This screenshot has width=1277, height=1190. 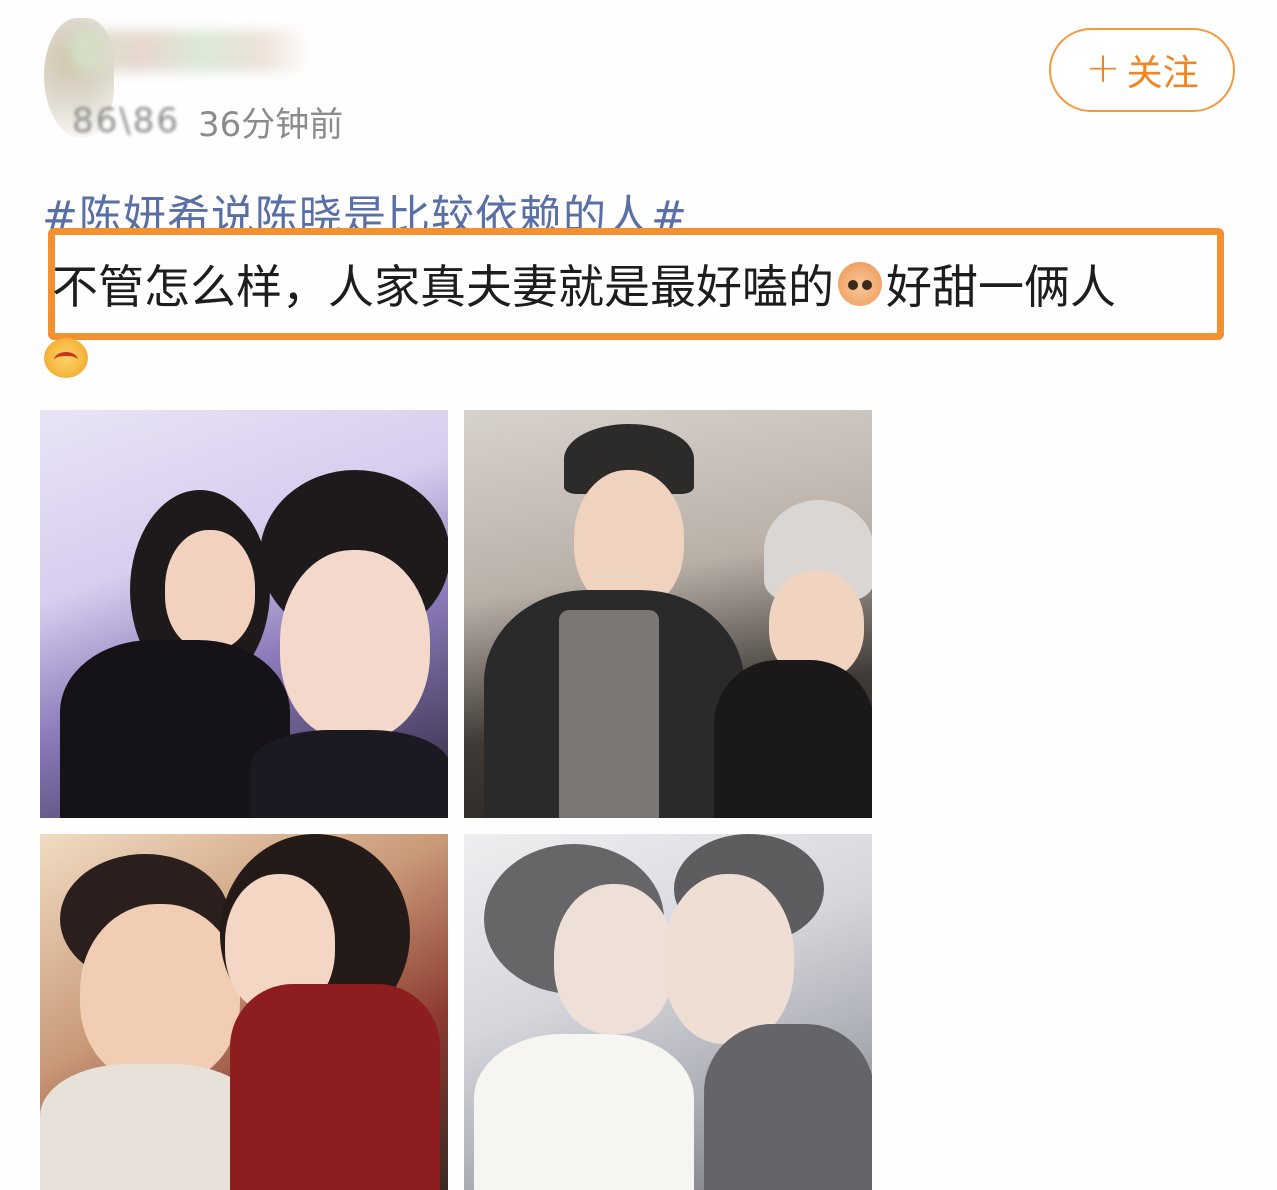 I want to click on post-meta: 86\86 36分钟前, so click(x=207, y=121).